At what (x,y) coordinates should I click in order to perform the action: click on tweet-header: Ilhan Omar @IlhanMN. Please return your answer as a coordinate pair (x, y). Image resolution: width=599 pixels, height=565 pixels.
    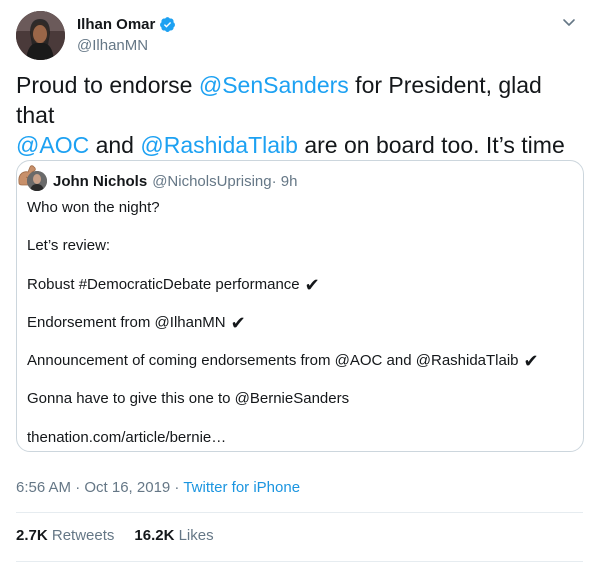
    Looking at the image, I should click on (299, 35).